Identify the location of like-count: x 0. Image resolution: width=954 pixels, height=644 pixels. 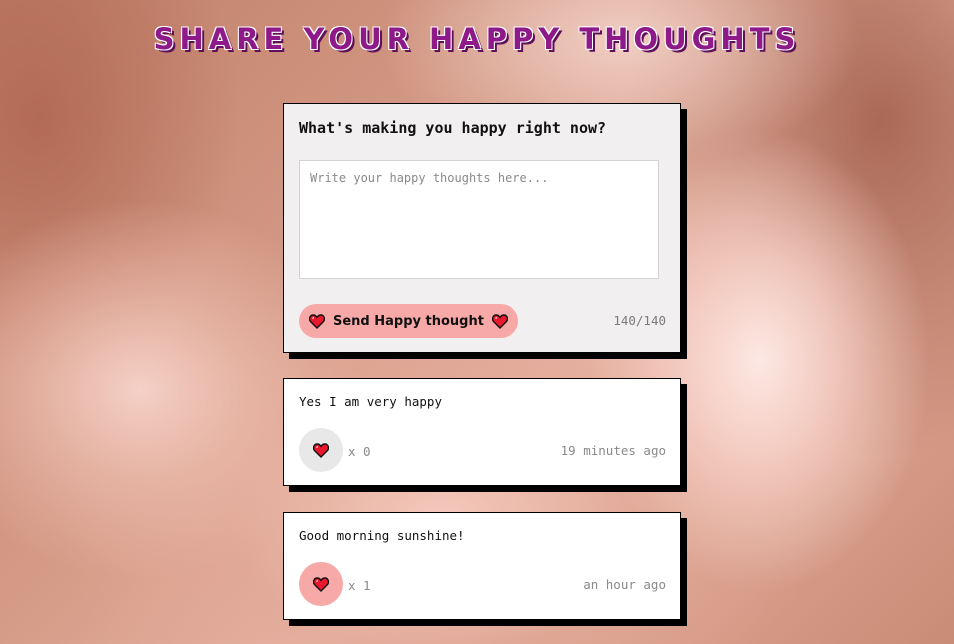
(359, 451).